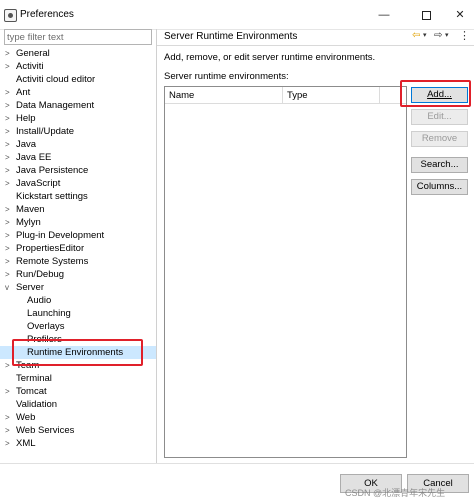  Describe the element at coordinates (26, 144) in the screenshot. I see `tree-item-label: Java` at that location.